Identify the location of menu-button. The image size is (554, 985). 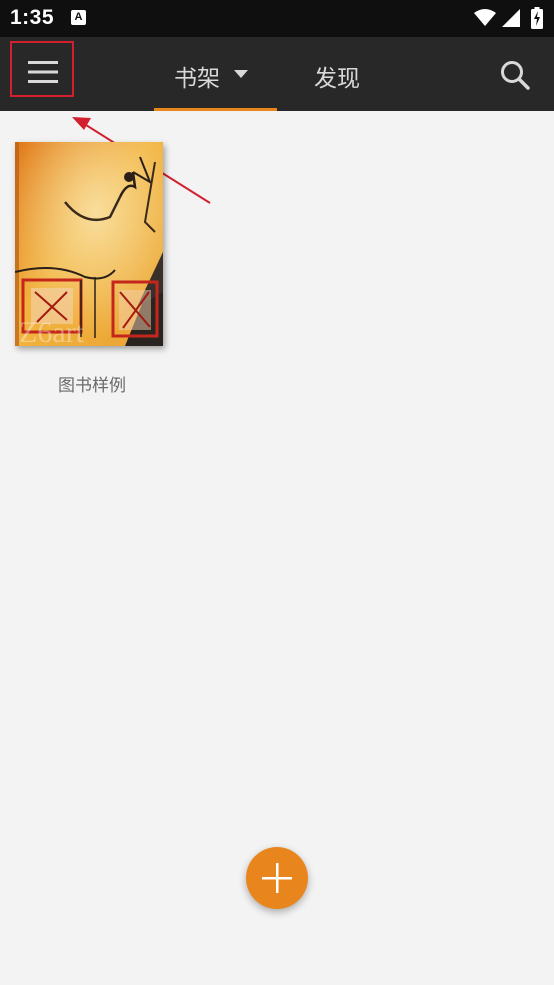
(42, 69).